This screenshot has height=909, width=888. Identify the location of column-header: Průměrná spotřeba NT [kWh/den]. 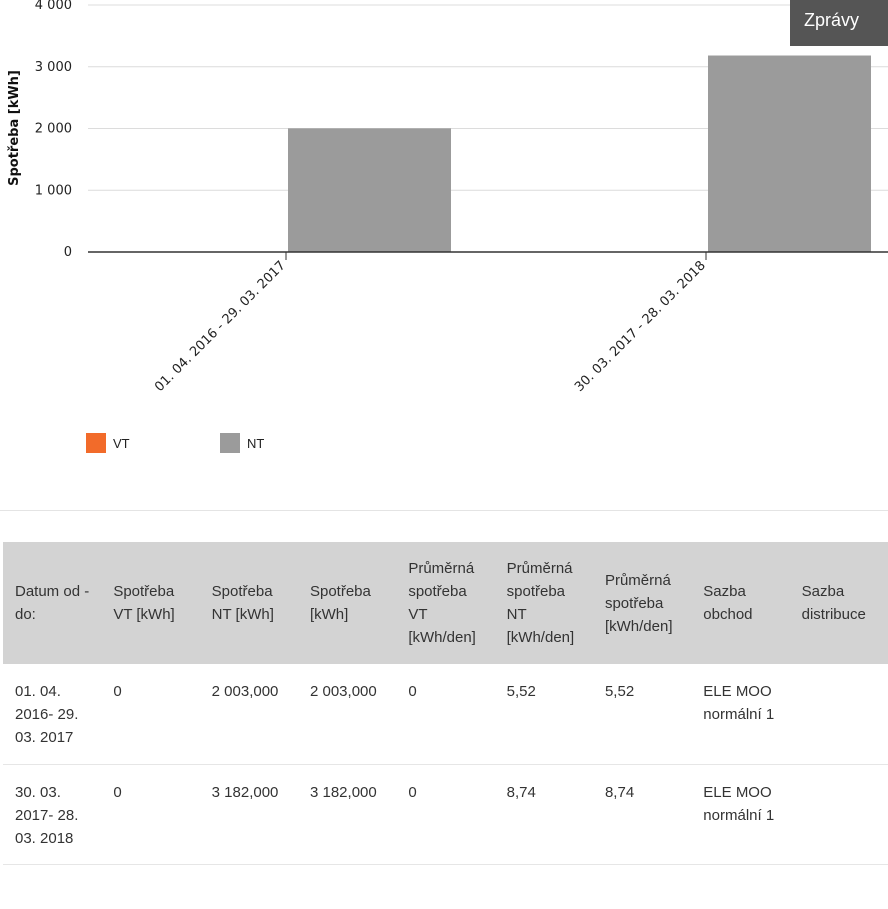
(543, 603).